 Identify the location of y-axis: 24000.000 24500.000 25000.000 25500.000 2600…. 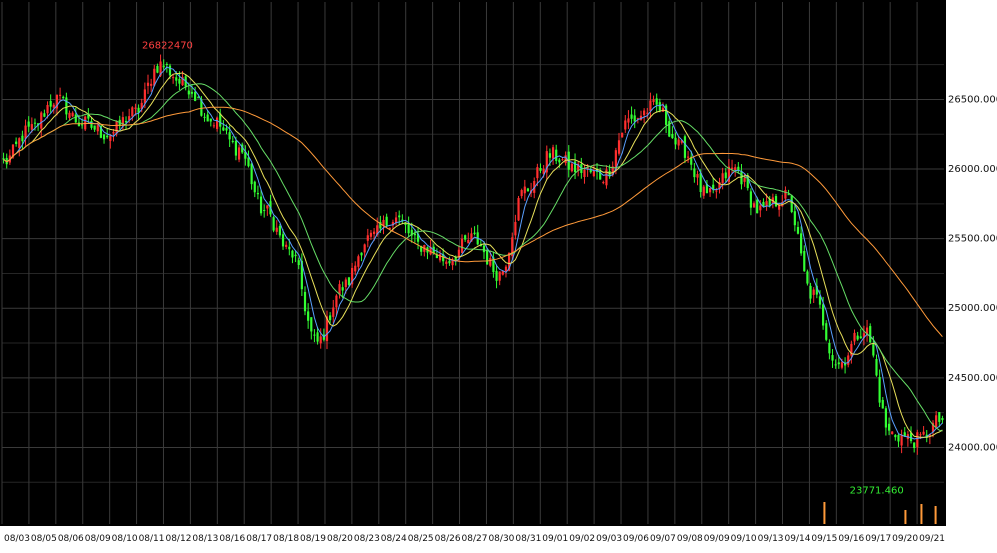
(971, 276).